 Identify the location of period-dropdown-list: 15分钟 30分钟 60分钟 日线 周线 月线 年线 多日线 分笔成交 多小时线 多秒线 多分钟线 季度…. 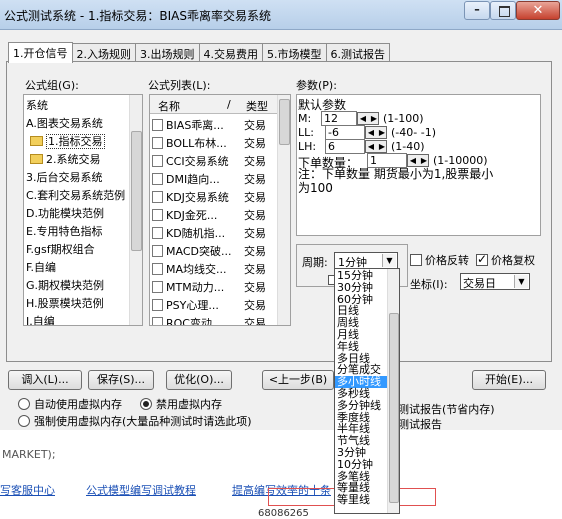
(367, 391).